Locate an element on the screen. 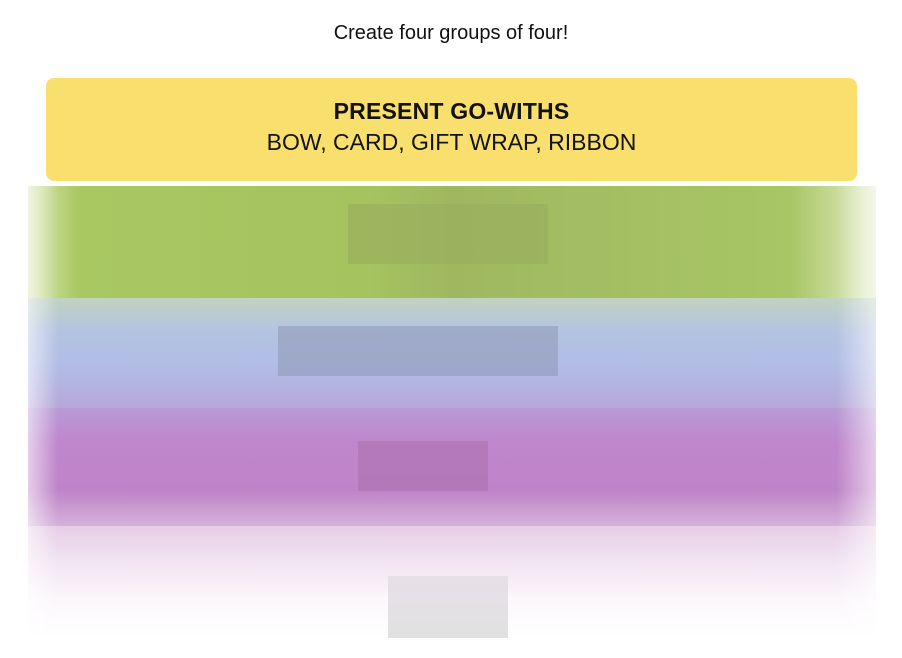 This screenshot has height=658, width=902. blurred-purple-shade is located at coordinates (423, 466).